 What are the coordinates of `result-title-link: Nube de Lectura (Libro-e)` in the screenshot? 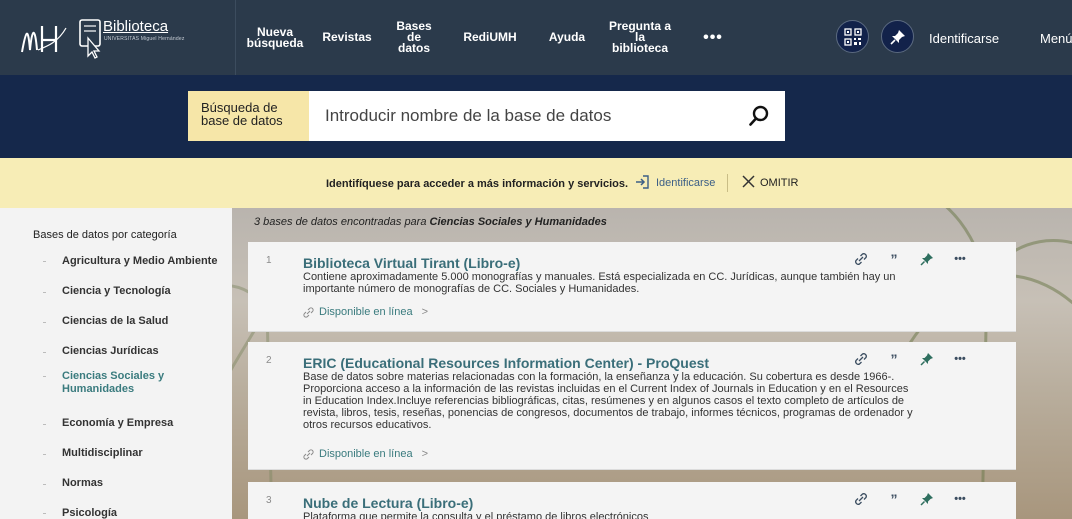 It's located at (388, 503).